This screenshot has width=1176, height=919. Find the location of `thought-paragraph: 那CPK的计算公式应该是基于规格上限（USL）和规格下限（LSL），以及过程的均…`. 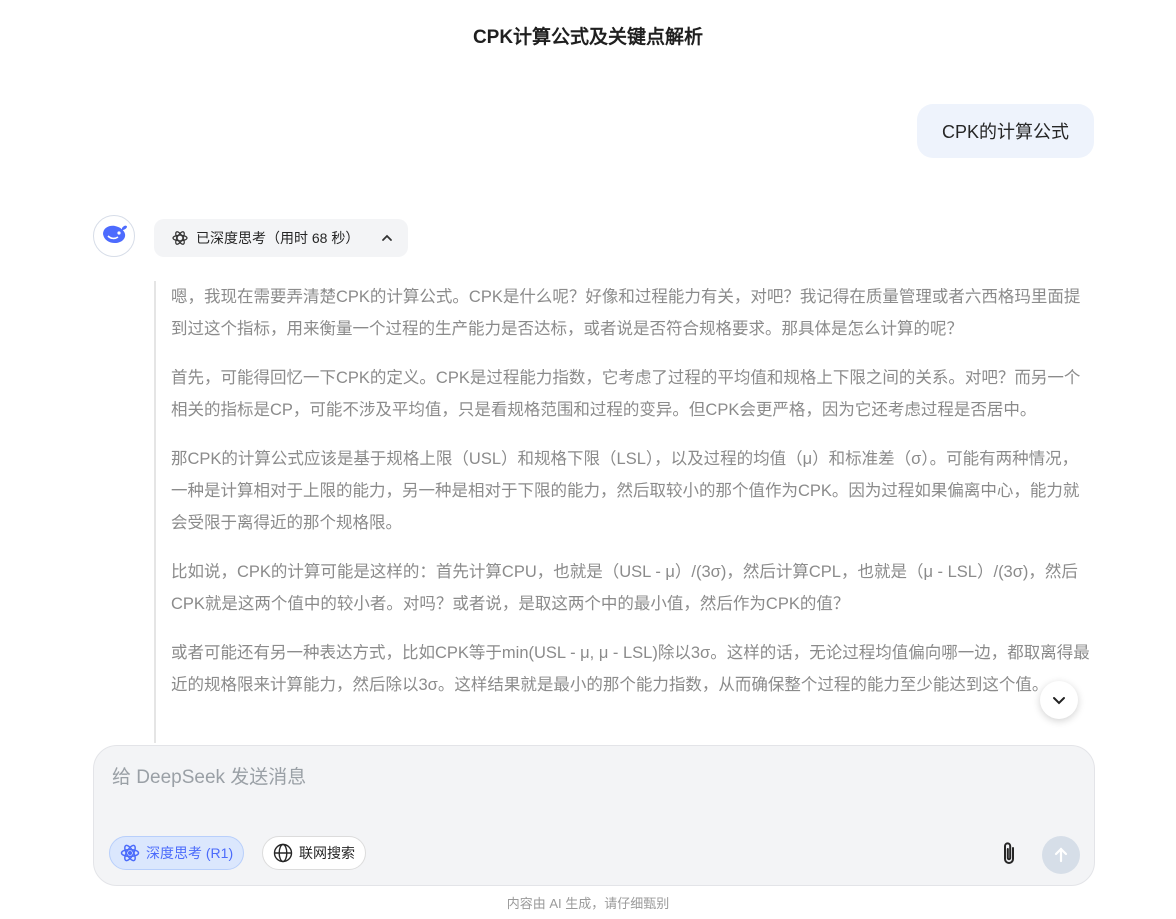

thought-paragraph: 那CPK的计算公式应该是基于规格上限（USL）和规格下限（LSL），以及过程的均… is located at coordinates (625, 491).